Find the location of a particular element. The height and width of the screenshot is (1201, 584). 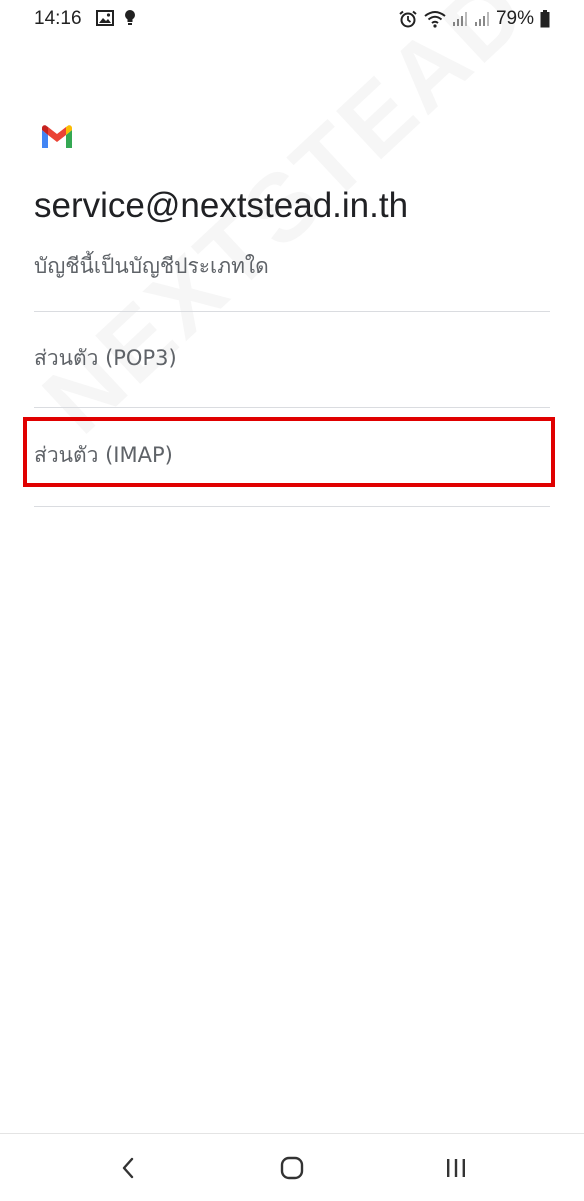

option-imap: ส่วนตัว (IMAP) is located at coordinates (292, 455).